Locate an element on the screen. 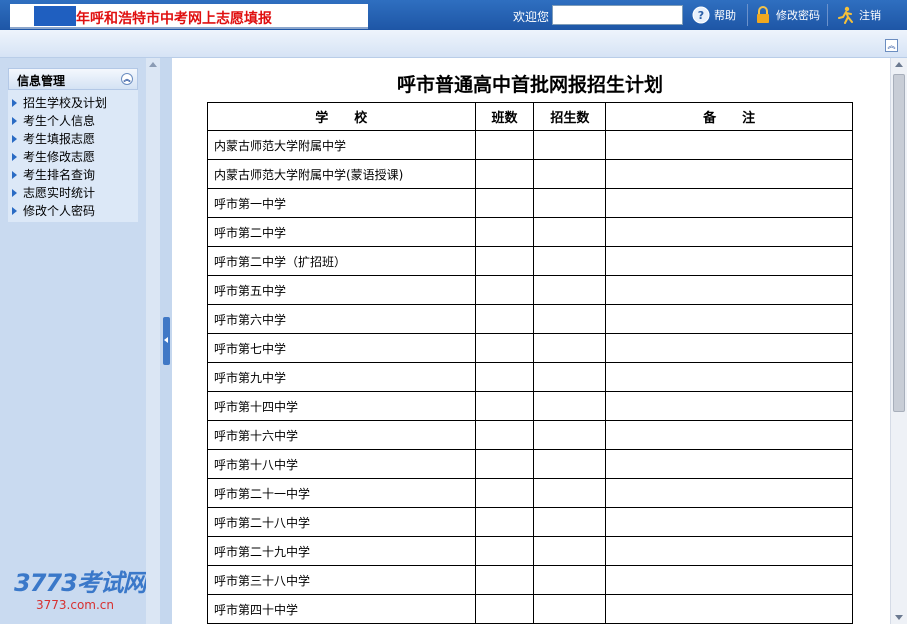 Image resolution: width=907 pixels, height=624 pixels. school-name-cell: 内蒙古师范大学附属中学 is located at coordinates (341, 145).